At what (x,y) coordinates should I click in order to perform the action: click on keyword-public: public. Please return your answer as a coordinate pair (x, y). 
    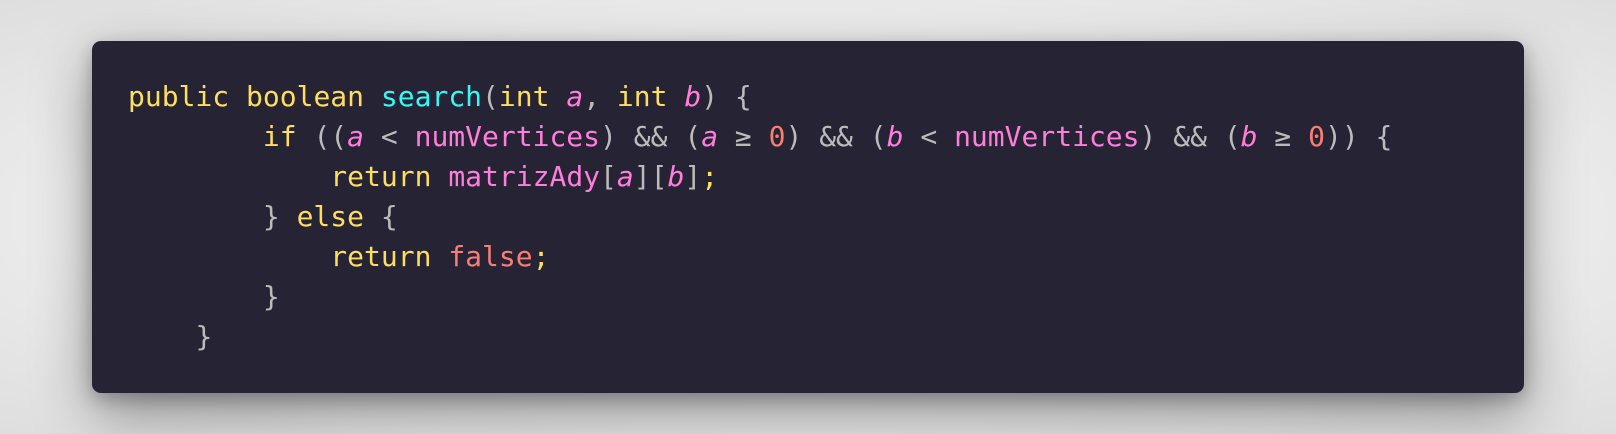
    Looking at the image, I should click on (179, 96).